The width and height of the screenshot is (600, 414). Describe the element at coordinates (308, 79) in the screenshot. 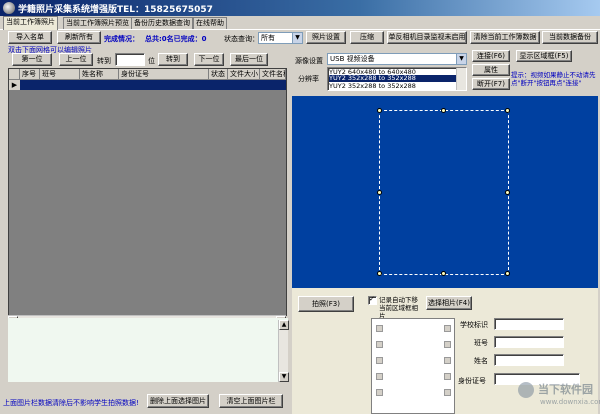

I see `resolution-label: 分辨率` at that location.